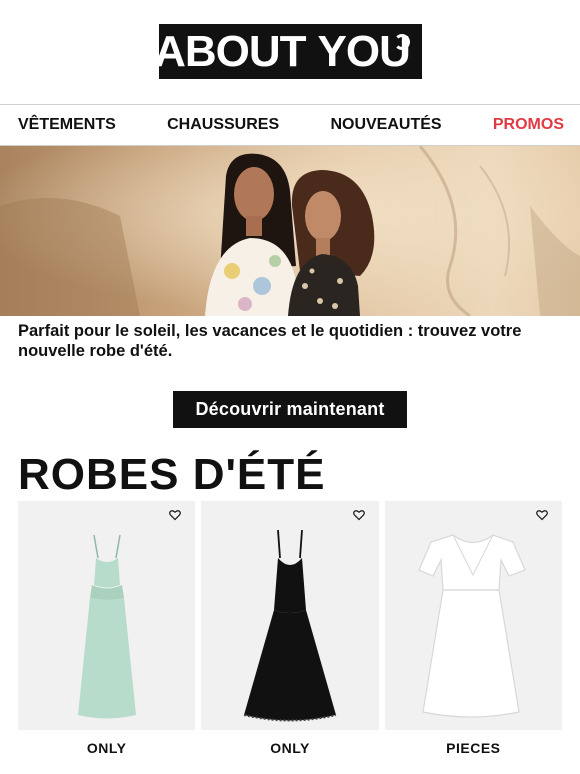 This screenshot has height=774, width=580. Describe the element at coordinates (67, 125) in the screenshot. I see `nav-item-vetements: VÊTEMENTS` at that location.